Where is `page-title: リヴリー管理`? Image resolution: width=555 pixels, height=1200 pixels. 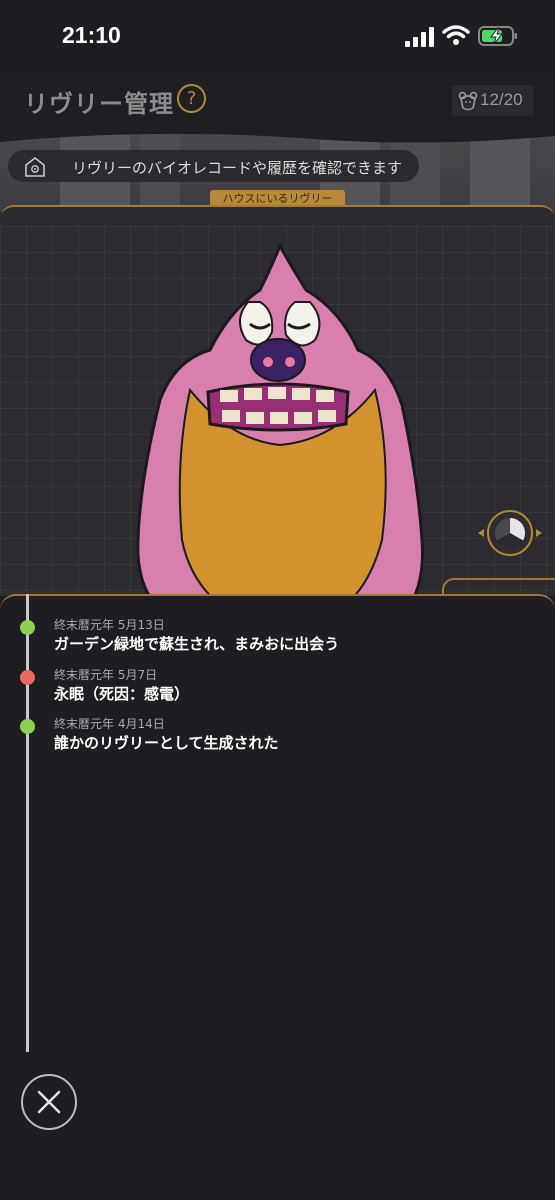 page-title: リヴリー管理 is located at coordinates (99, 104).